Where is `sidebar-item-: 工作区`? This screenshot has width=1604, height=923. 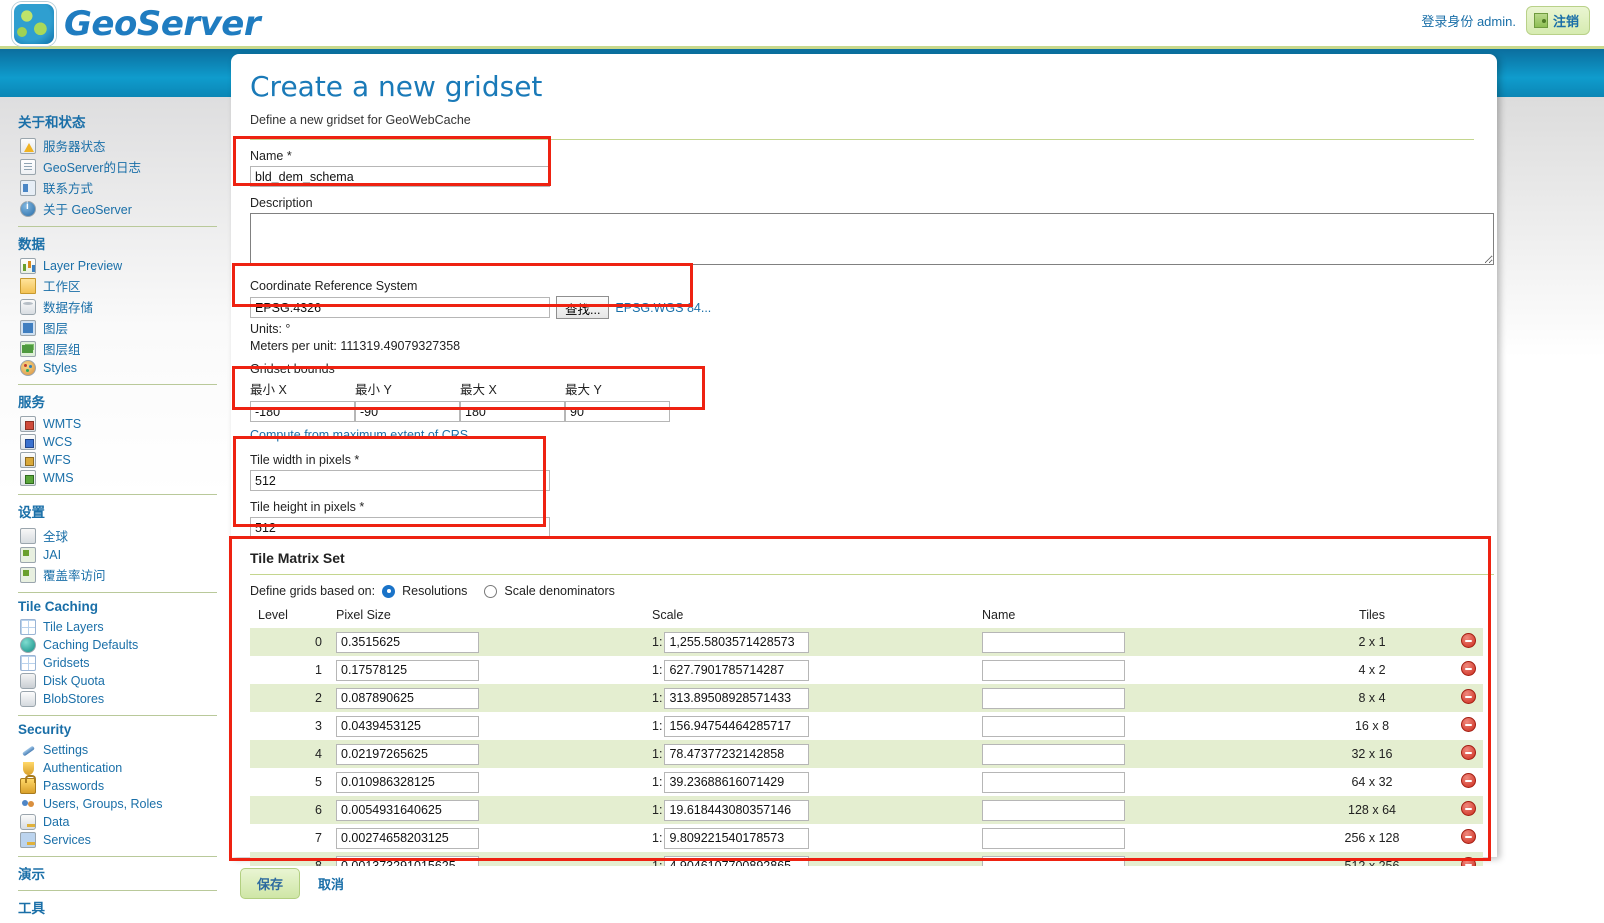
sidebar-item-: 工作区 is located at coordinates (124, 285).